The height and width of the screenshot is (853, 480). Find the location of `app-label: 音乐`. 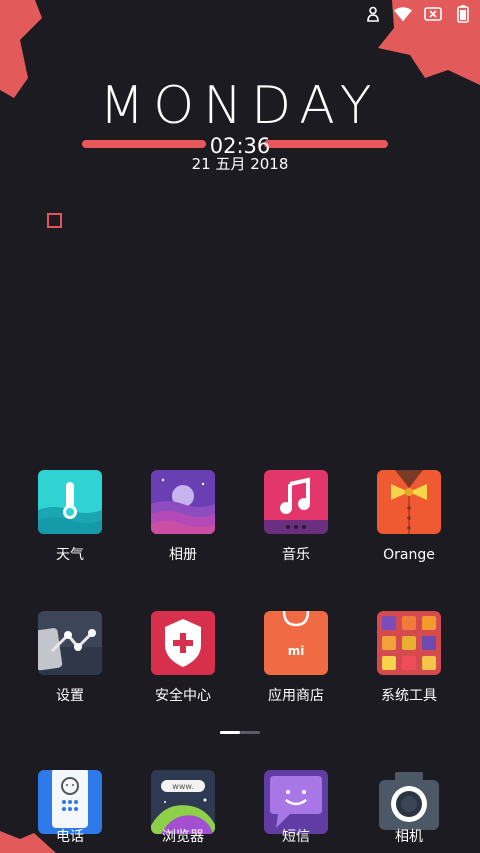

app-label: 音乐 is located at coordinates (296, 555).